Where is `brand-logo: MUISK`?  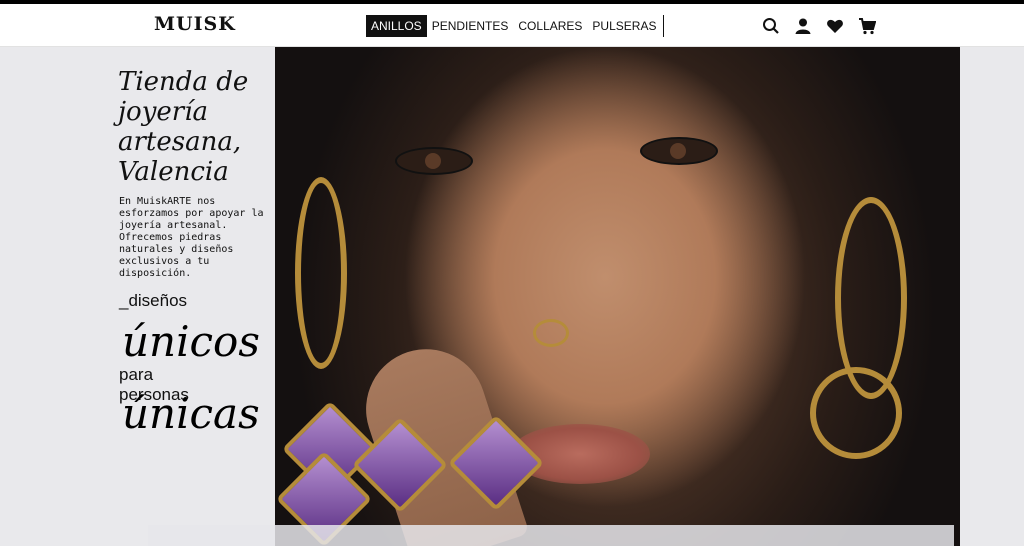 brand-logo: MUISK is located at coordinates (195, 24).